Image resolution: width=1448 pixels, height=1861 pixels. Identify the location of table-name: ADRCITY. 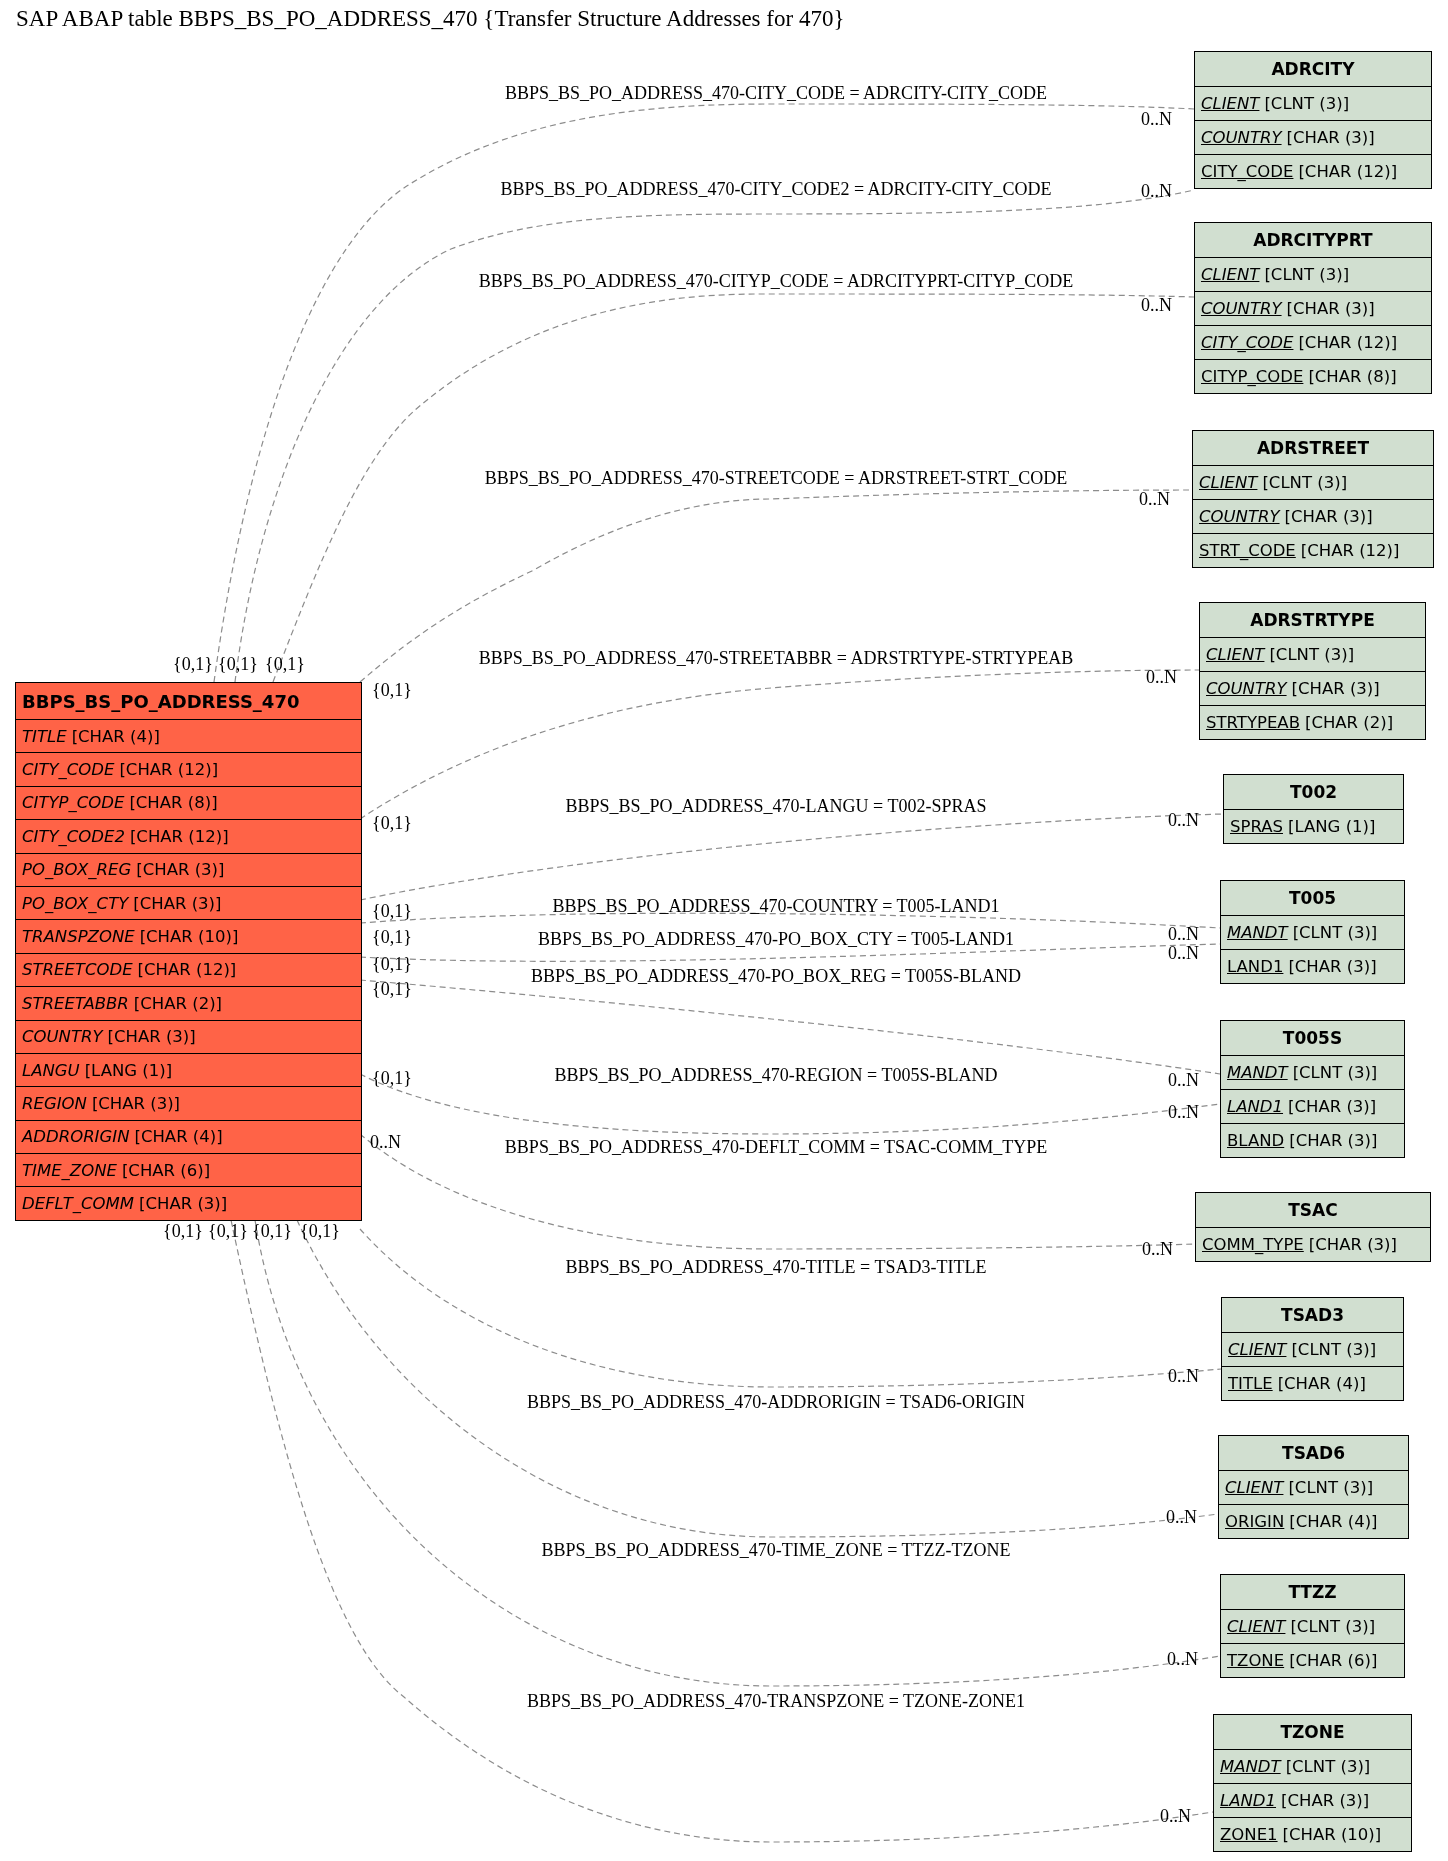
(1313, 69).